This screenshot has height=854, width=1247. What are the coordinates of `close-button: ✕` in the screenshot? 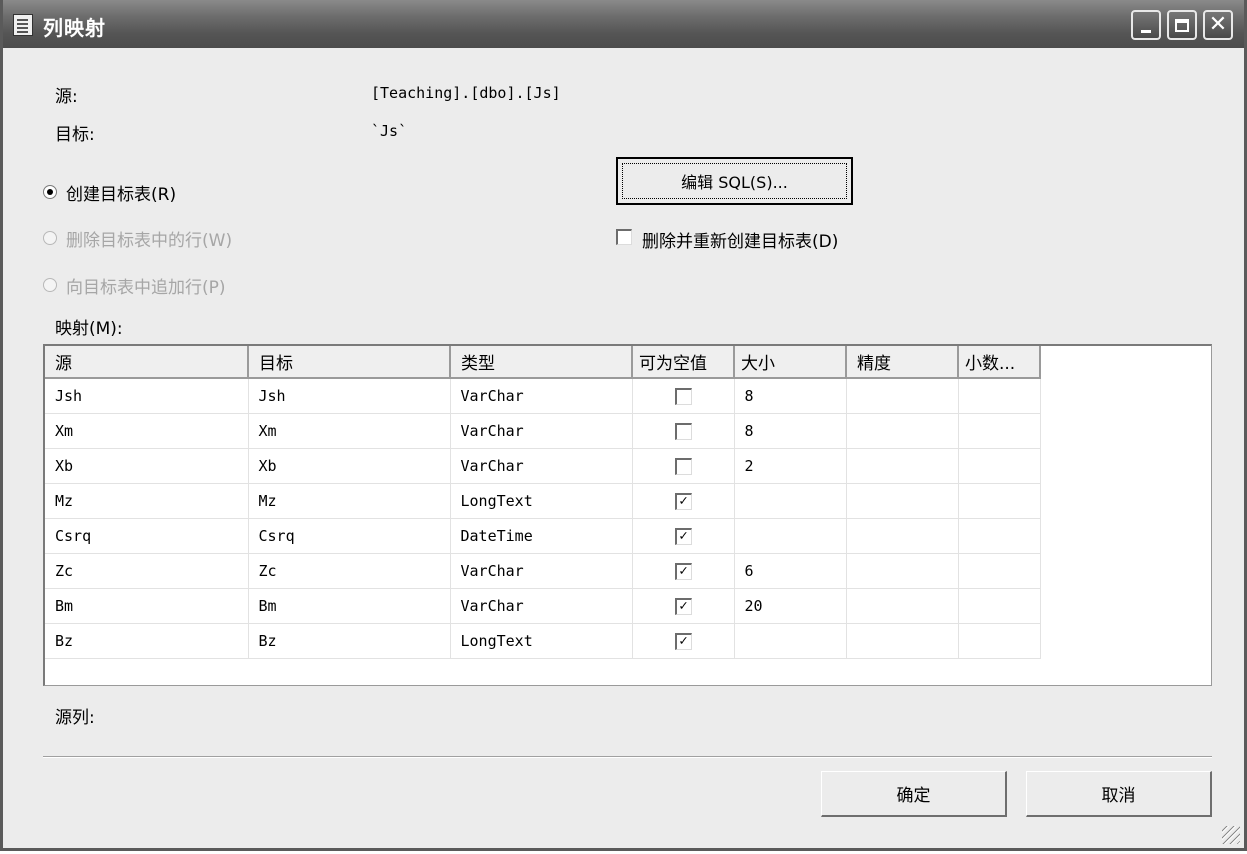 It's located at (1218, 25).